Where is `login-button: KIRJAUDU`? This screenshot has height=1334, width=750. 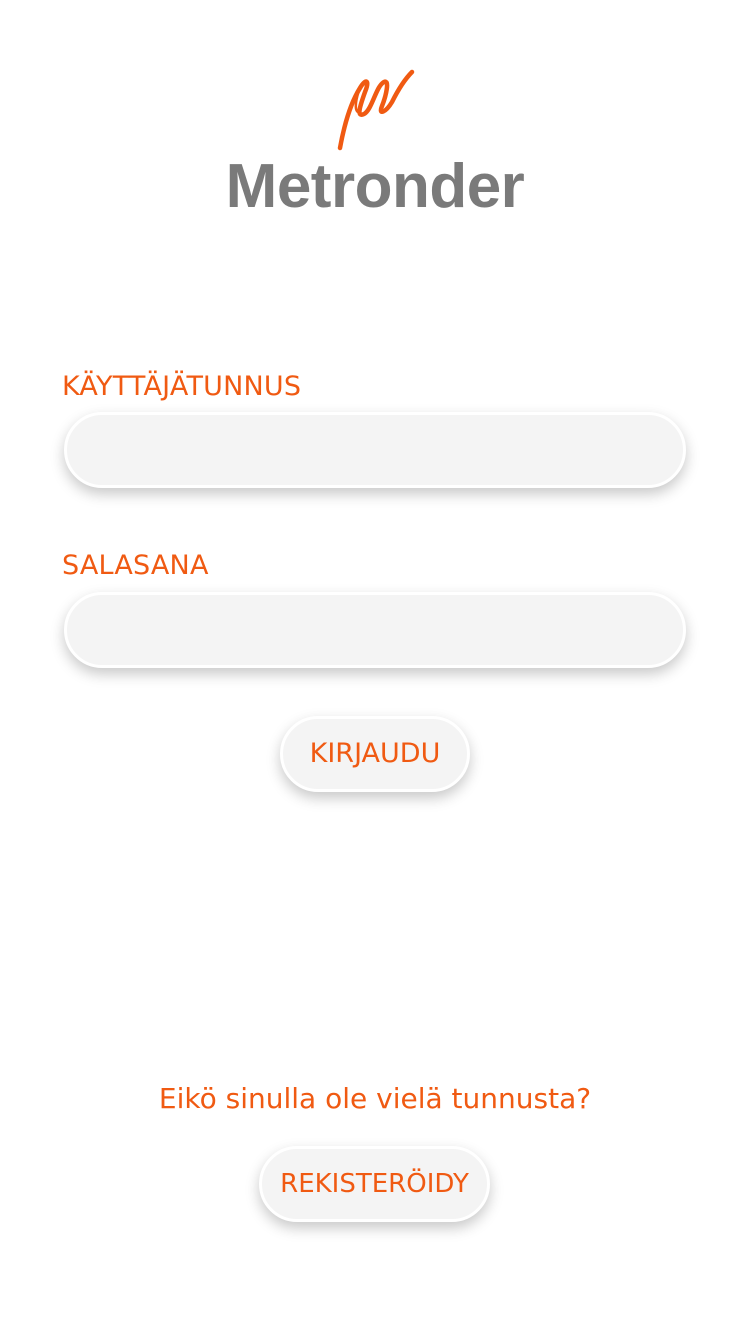 login-button: KIRJAUDU is located at coordinates (375, 754).